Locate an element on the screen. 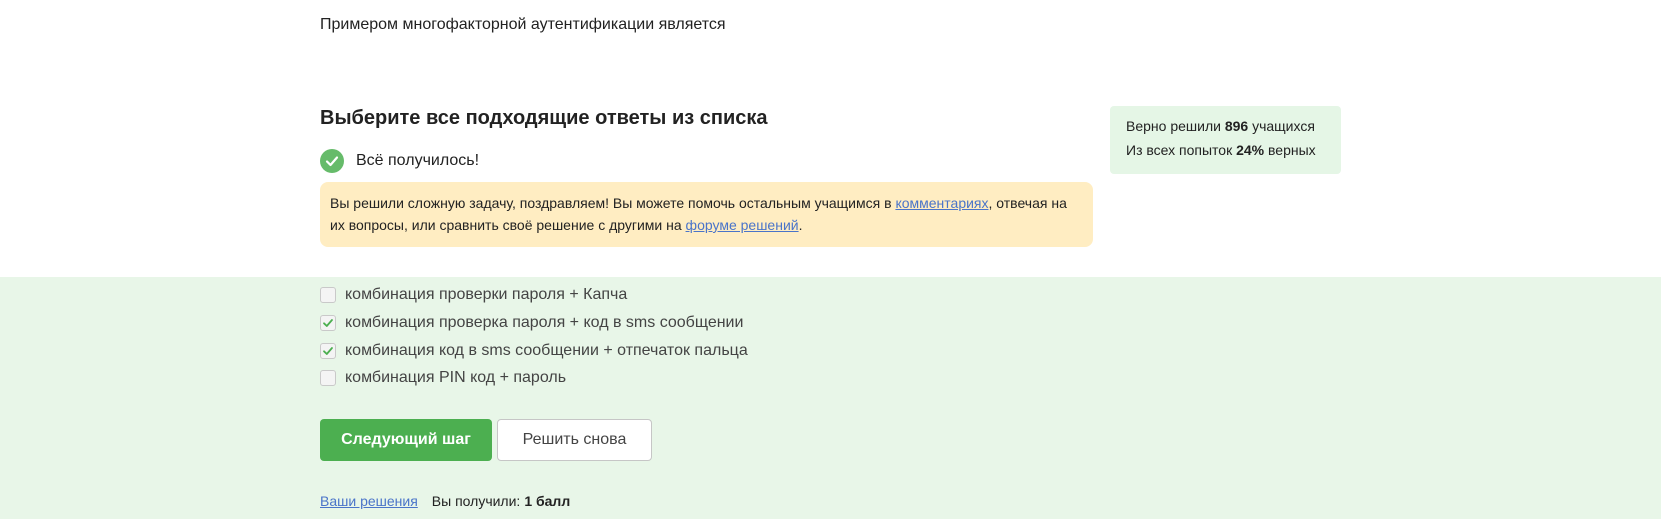  retry-button: Решить снова is located at coordinates (574, 440).